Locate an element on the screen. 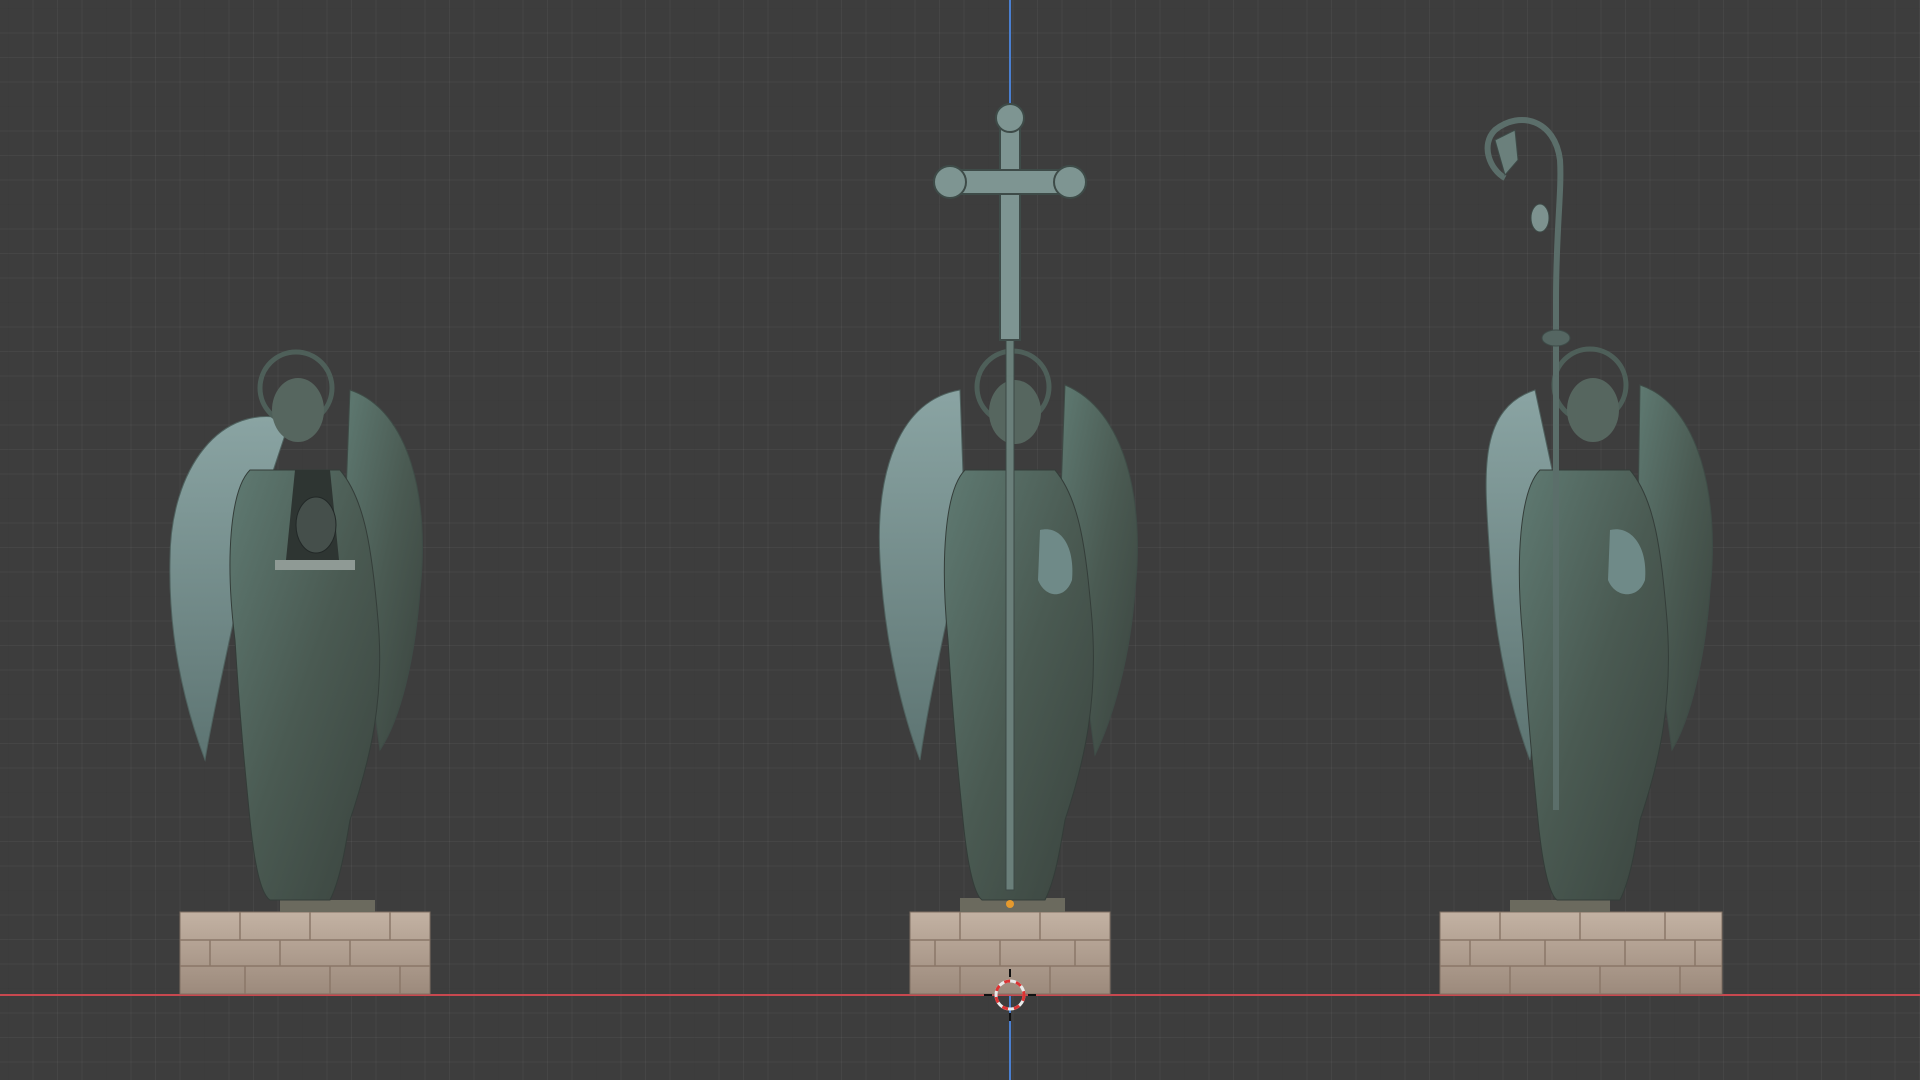 The height and width of the screenshot is (1080, 1920). angel-statue-center is located at coordinates (1008, 549).